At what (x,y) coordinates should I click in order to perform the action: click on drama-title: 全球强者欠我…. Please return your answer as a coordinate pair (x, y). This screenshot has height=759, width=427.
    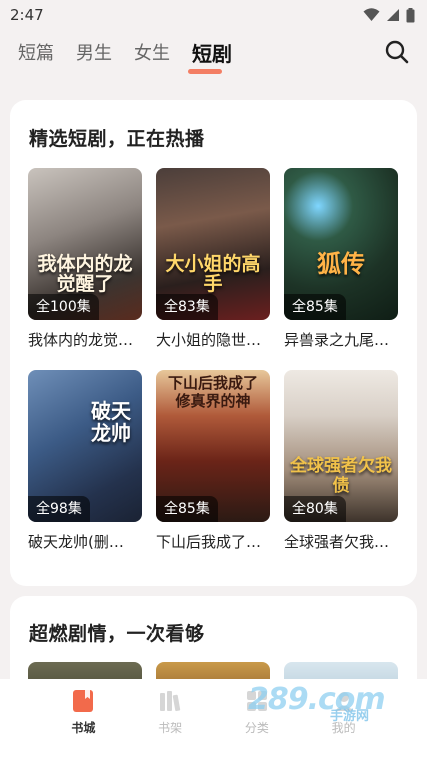
    Looking at the image, I should click on (341, 541).